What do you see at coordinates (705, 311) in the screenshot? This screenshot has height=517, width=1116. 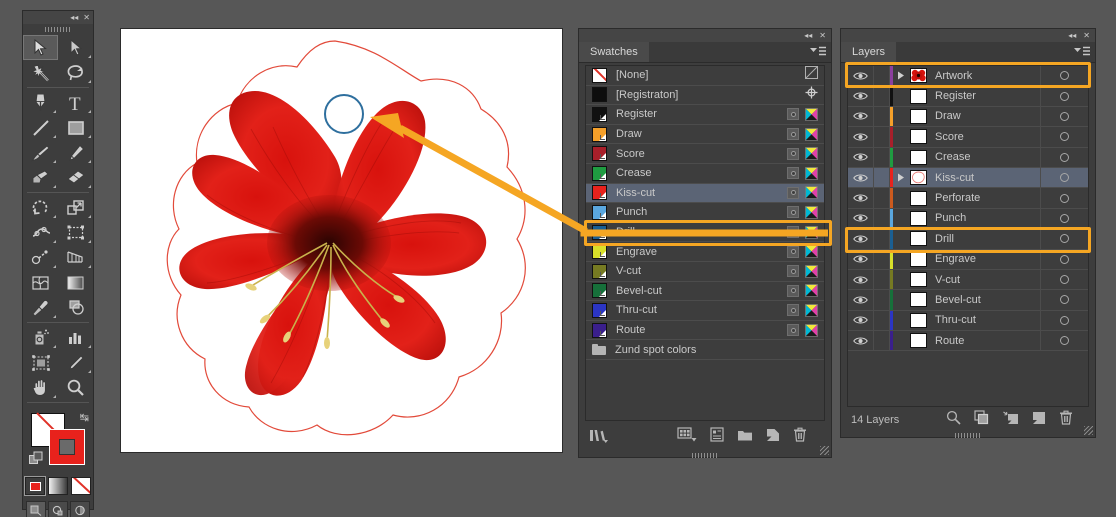 I see `swatch-row: Thru-cut` at bounding box center [705, 311].